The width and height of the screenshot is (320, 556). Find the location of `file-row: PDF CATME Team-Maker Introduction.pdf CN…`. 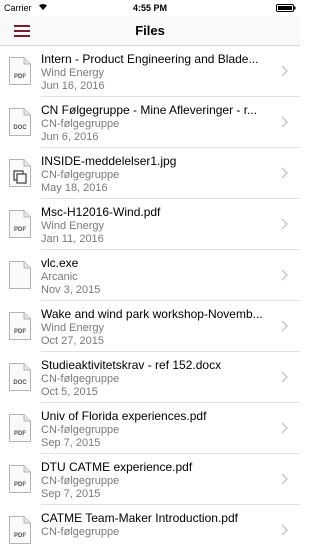

file-row: PDF CATME Team-Maker Introduction.pdf CN… is located at coordinates (150, 530).